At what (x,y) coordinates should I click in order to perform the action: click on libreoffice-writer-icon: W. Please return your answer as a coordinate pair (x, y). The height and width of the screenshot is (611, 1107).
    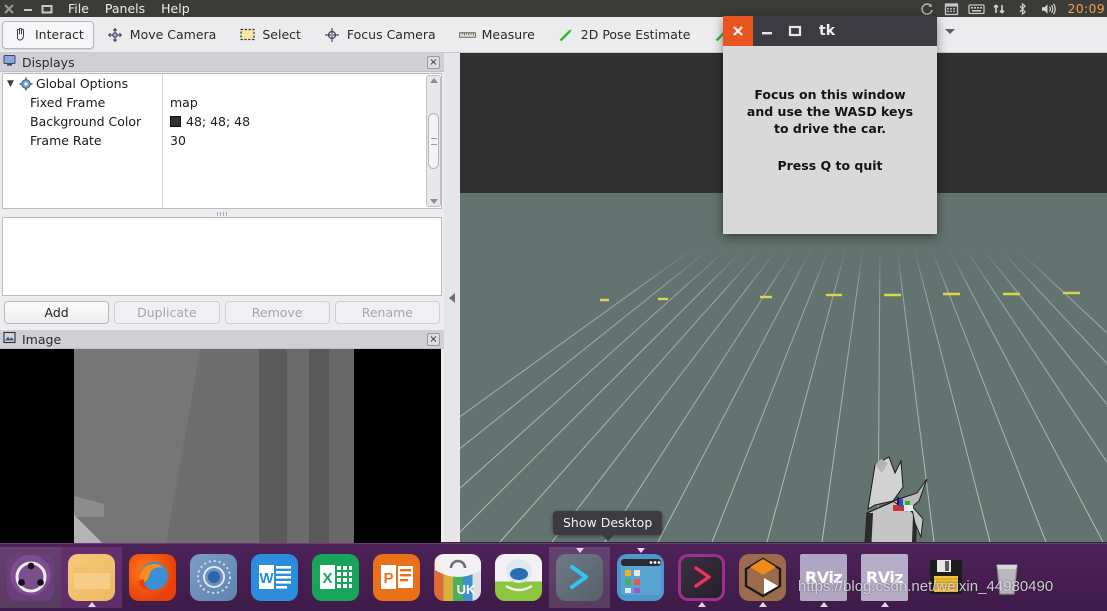
    Looking at the image, I should click on (274, 577).